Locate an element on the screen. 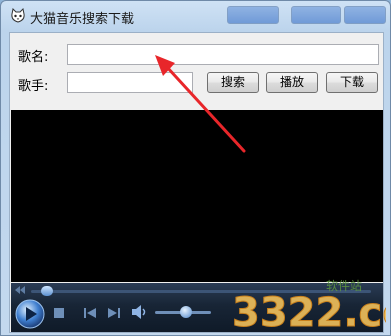 Image resolution: width=391 pixels, height=336 pixels. annotation-arrow is located at coordinates (200, 104).